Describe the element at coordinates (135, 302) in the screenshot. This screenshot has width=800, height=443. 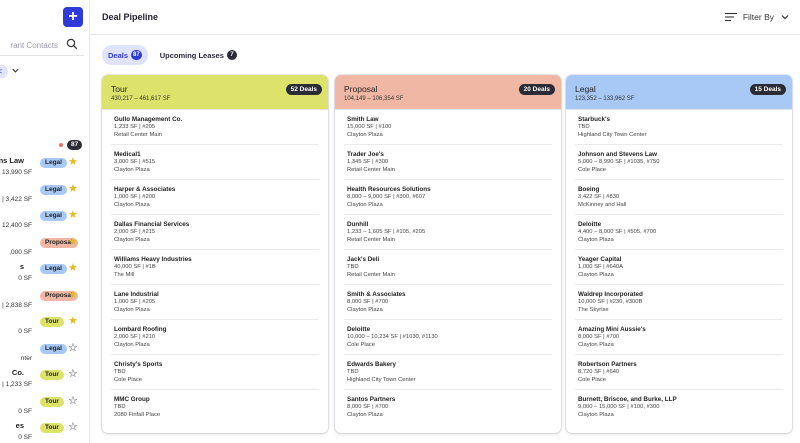
I see `deal-size: 1,000 SF | #205` at that location.